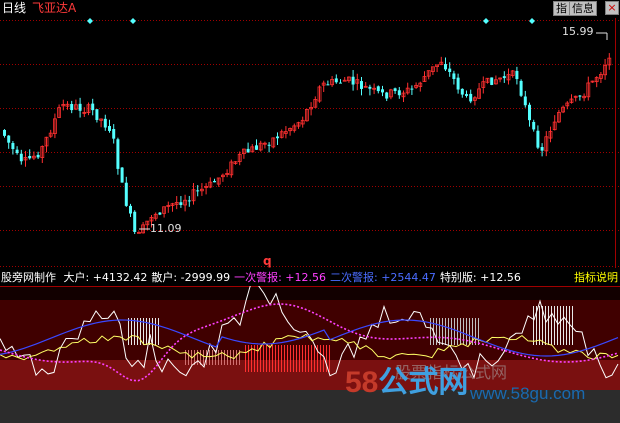  What do you see at coordinates (578, 31) in the screenshot?
I see `high-price-label: 15.99` at bounding box center [578, 31].